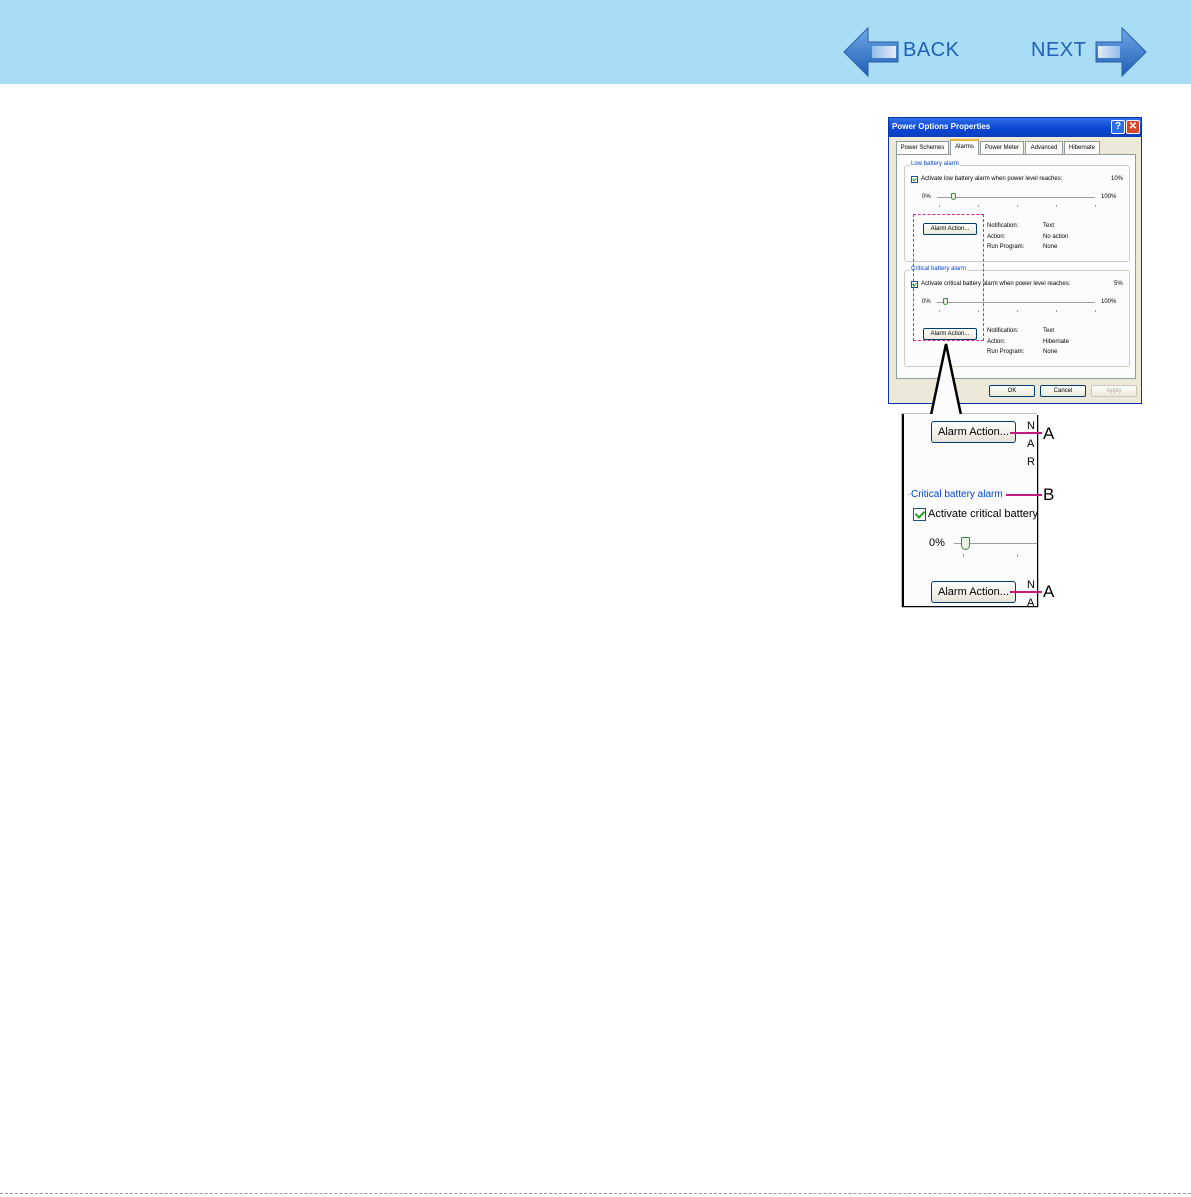 Image resolution: width=1191 pixels, height=1197 pixels. I want to click on highlight-box, so click(948, 277).